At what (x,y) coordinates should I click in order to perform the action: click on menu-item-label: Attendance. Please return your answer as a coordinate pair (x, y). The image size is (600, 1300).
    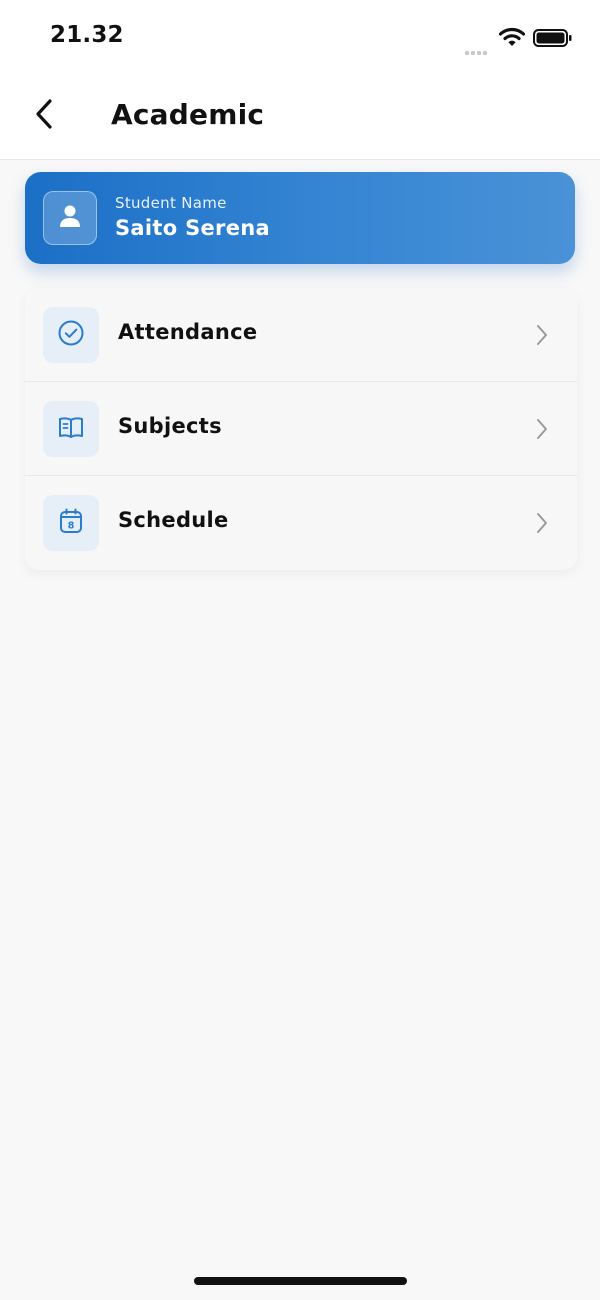
    Looking at the image, I should click on (188, 332).